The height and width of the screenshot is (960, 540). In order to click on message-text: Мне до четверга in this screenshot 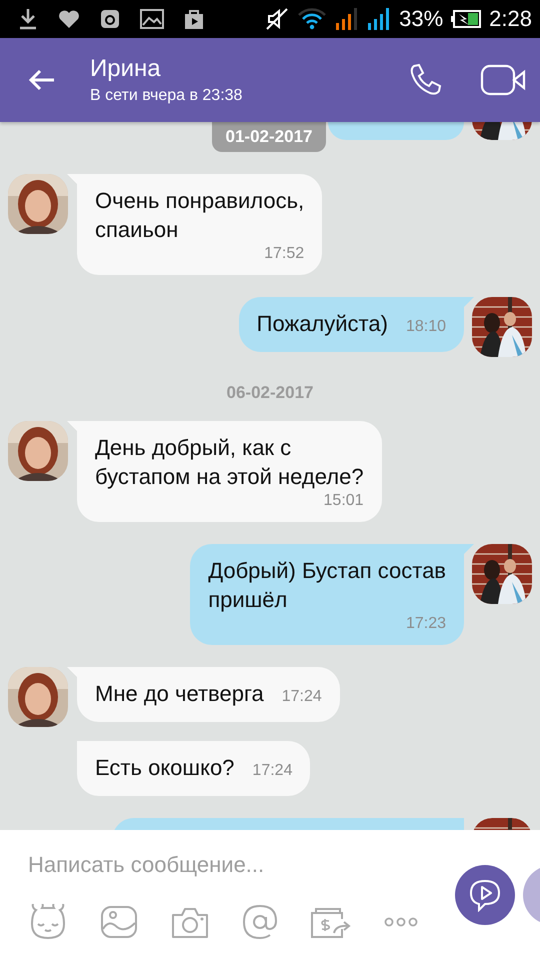, I will do `click(179, 694)`.